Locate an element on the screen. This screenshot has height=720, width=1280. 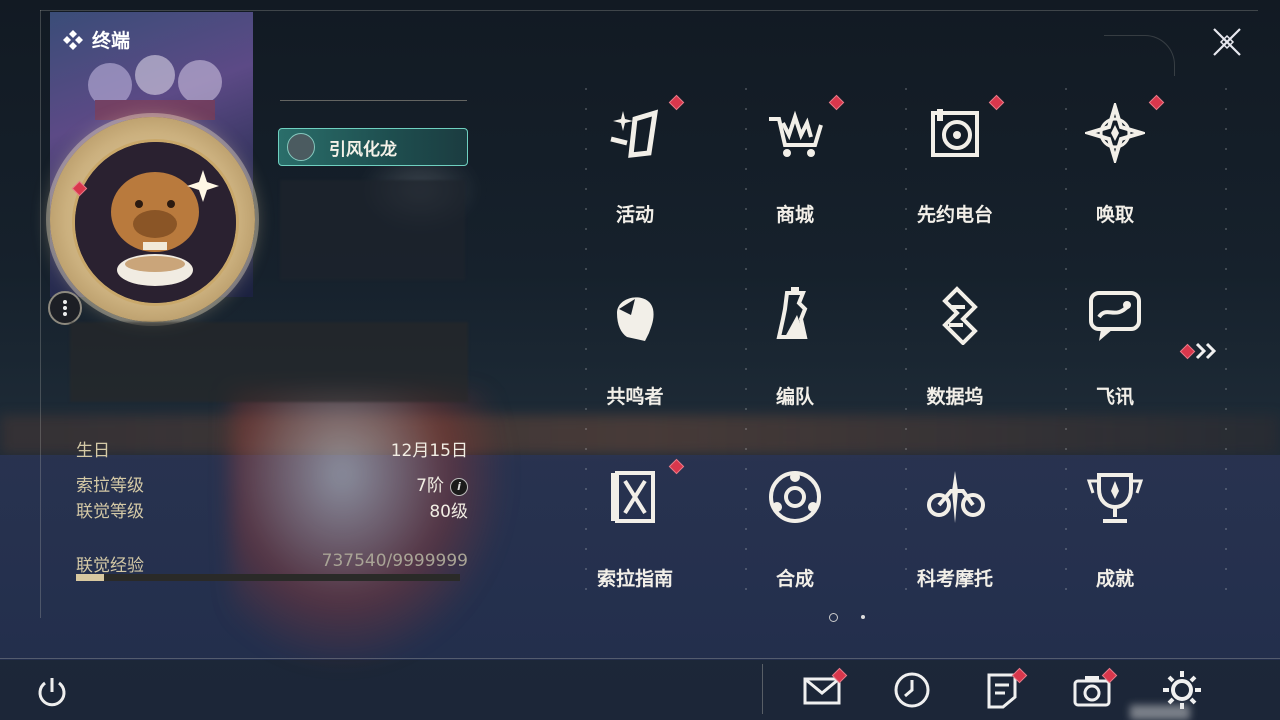
exp-row: 联觉经验 737540/9999999 is located at coordinates (272, 563).